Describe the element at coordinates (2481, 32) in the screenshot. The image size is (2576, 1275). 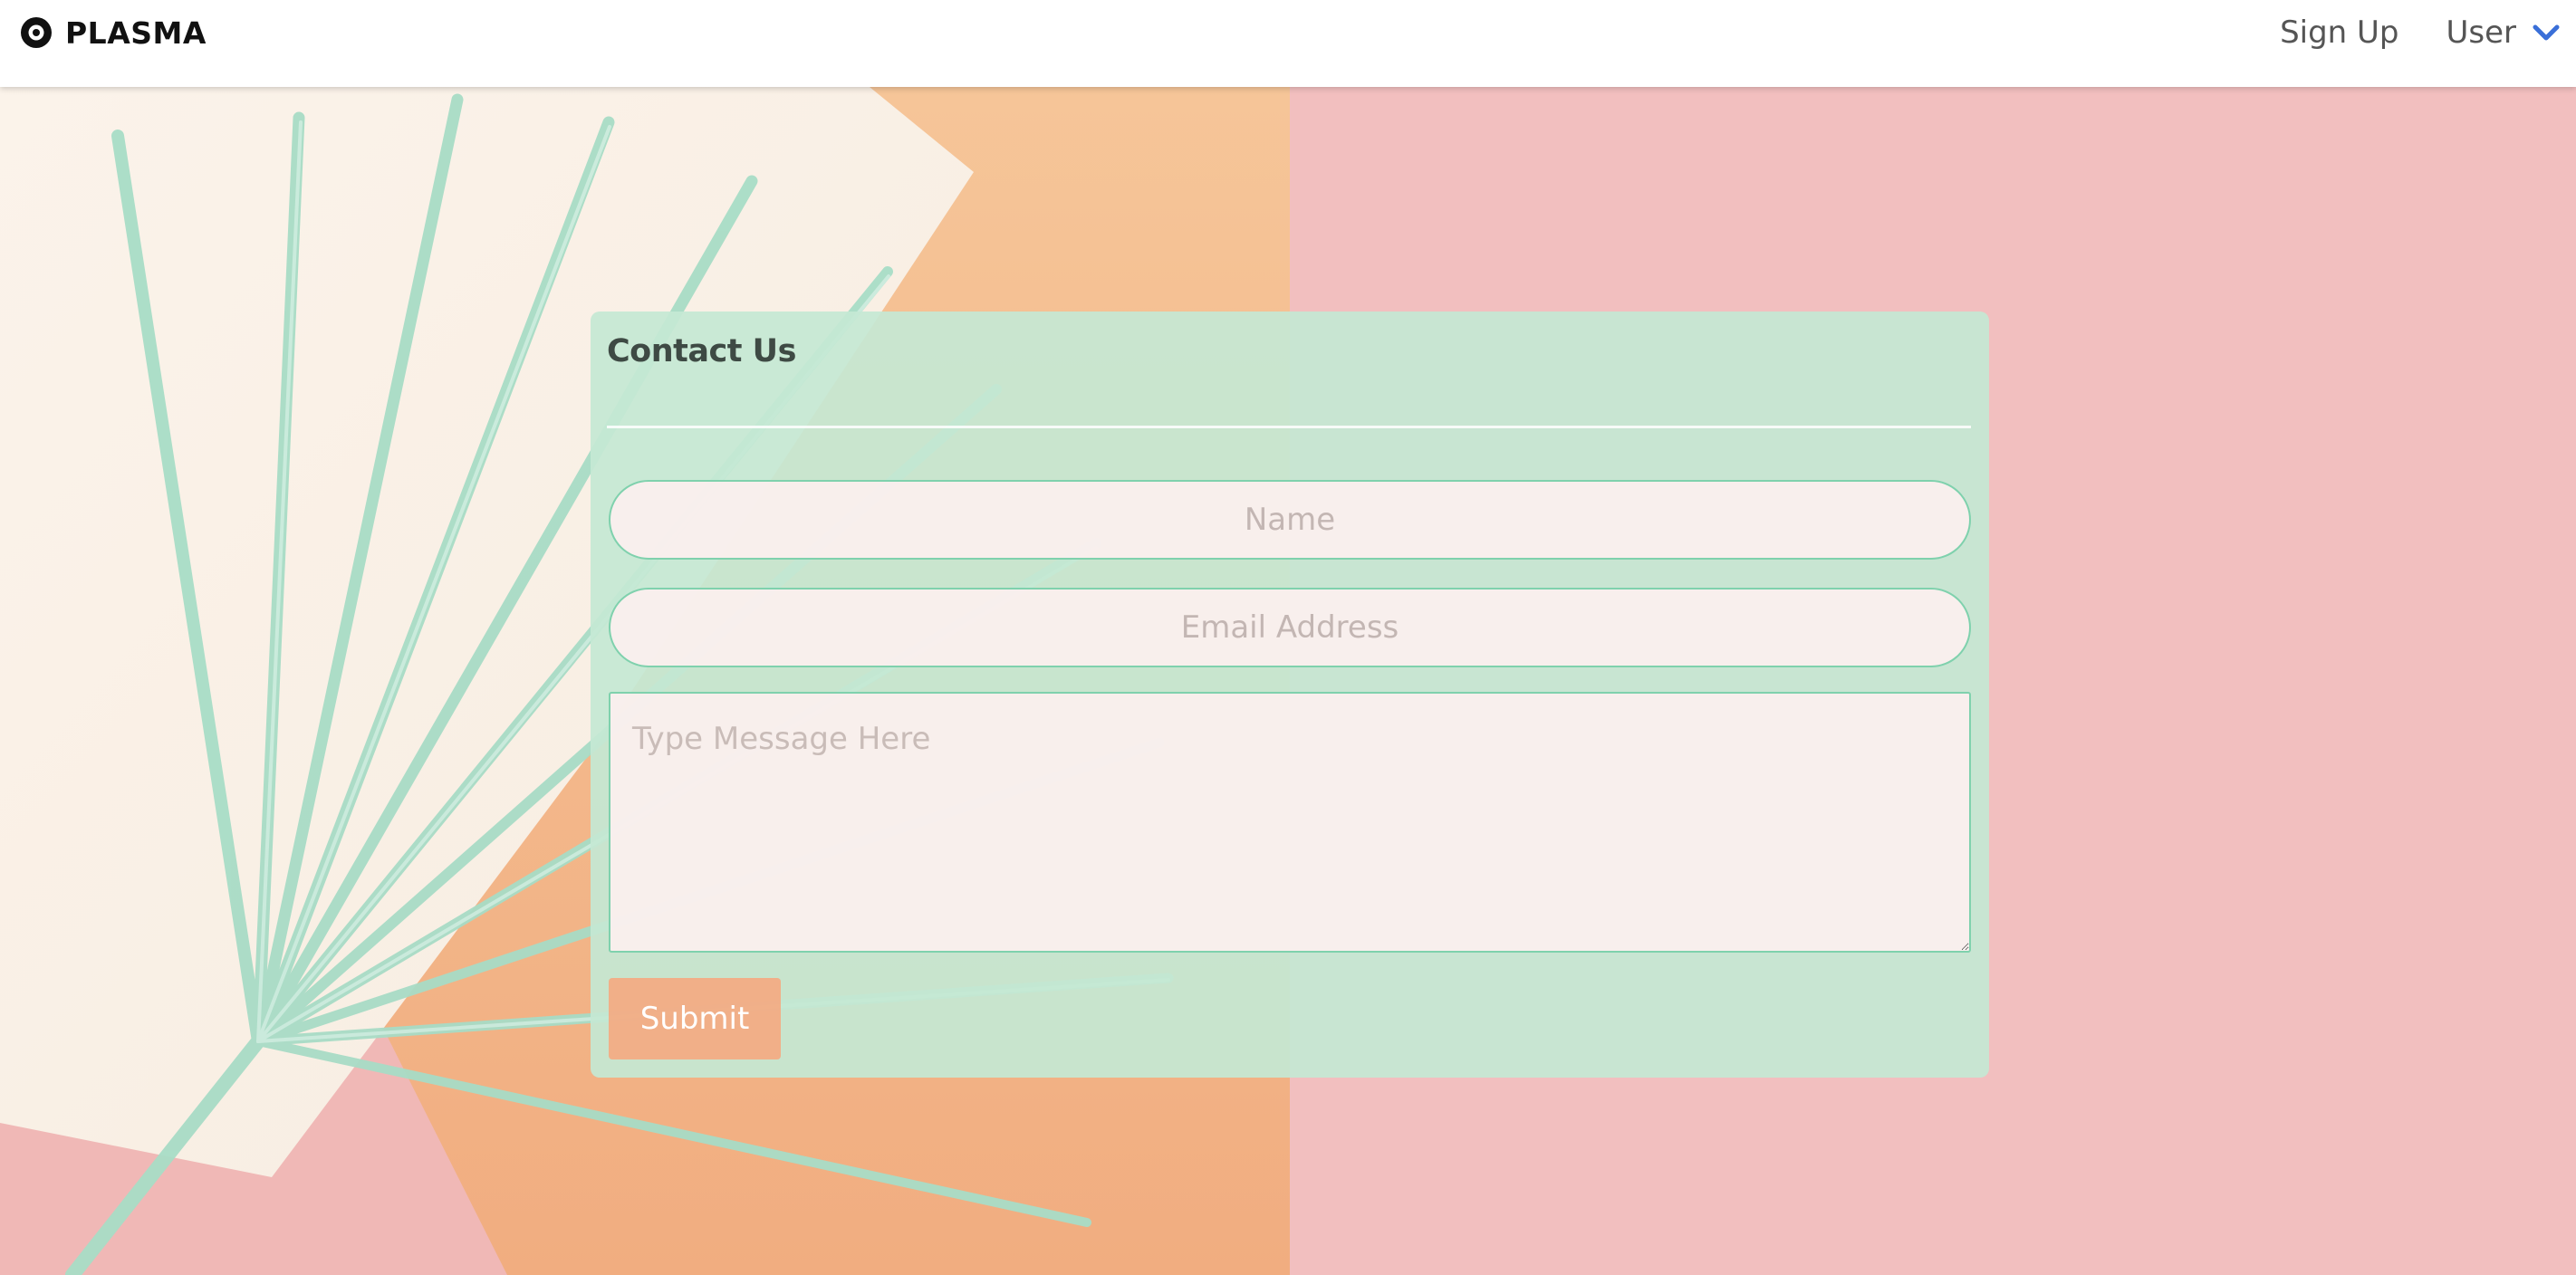
I see `user-menu-label: User` at that location.